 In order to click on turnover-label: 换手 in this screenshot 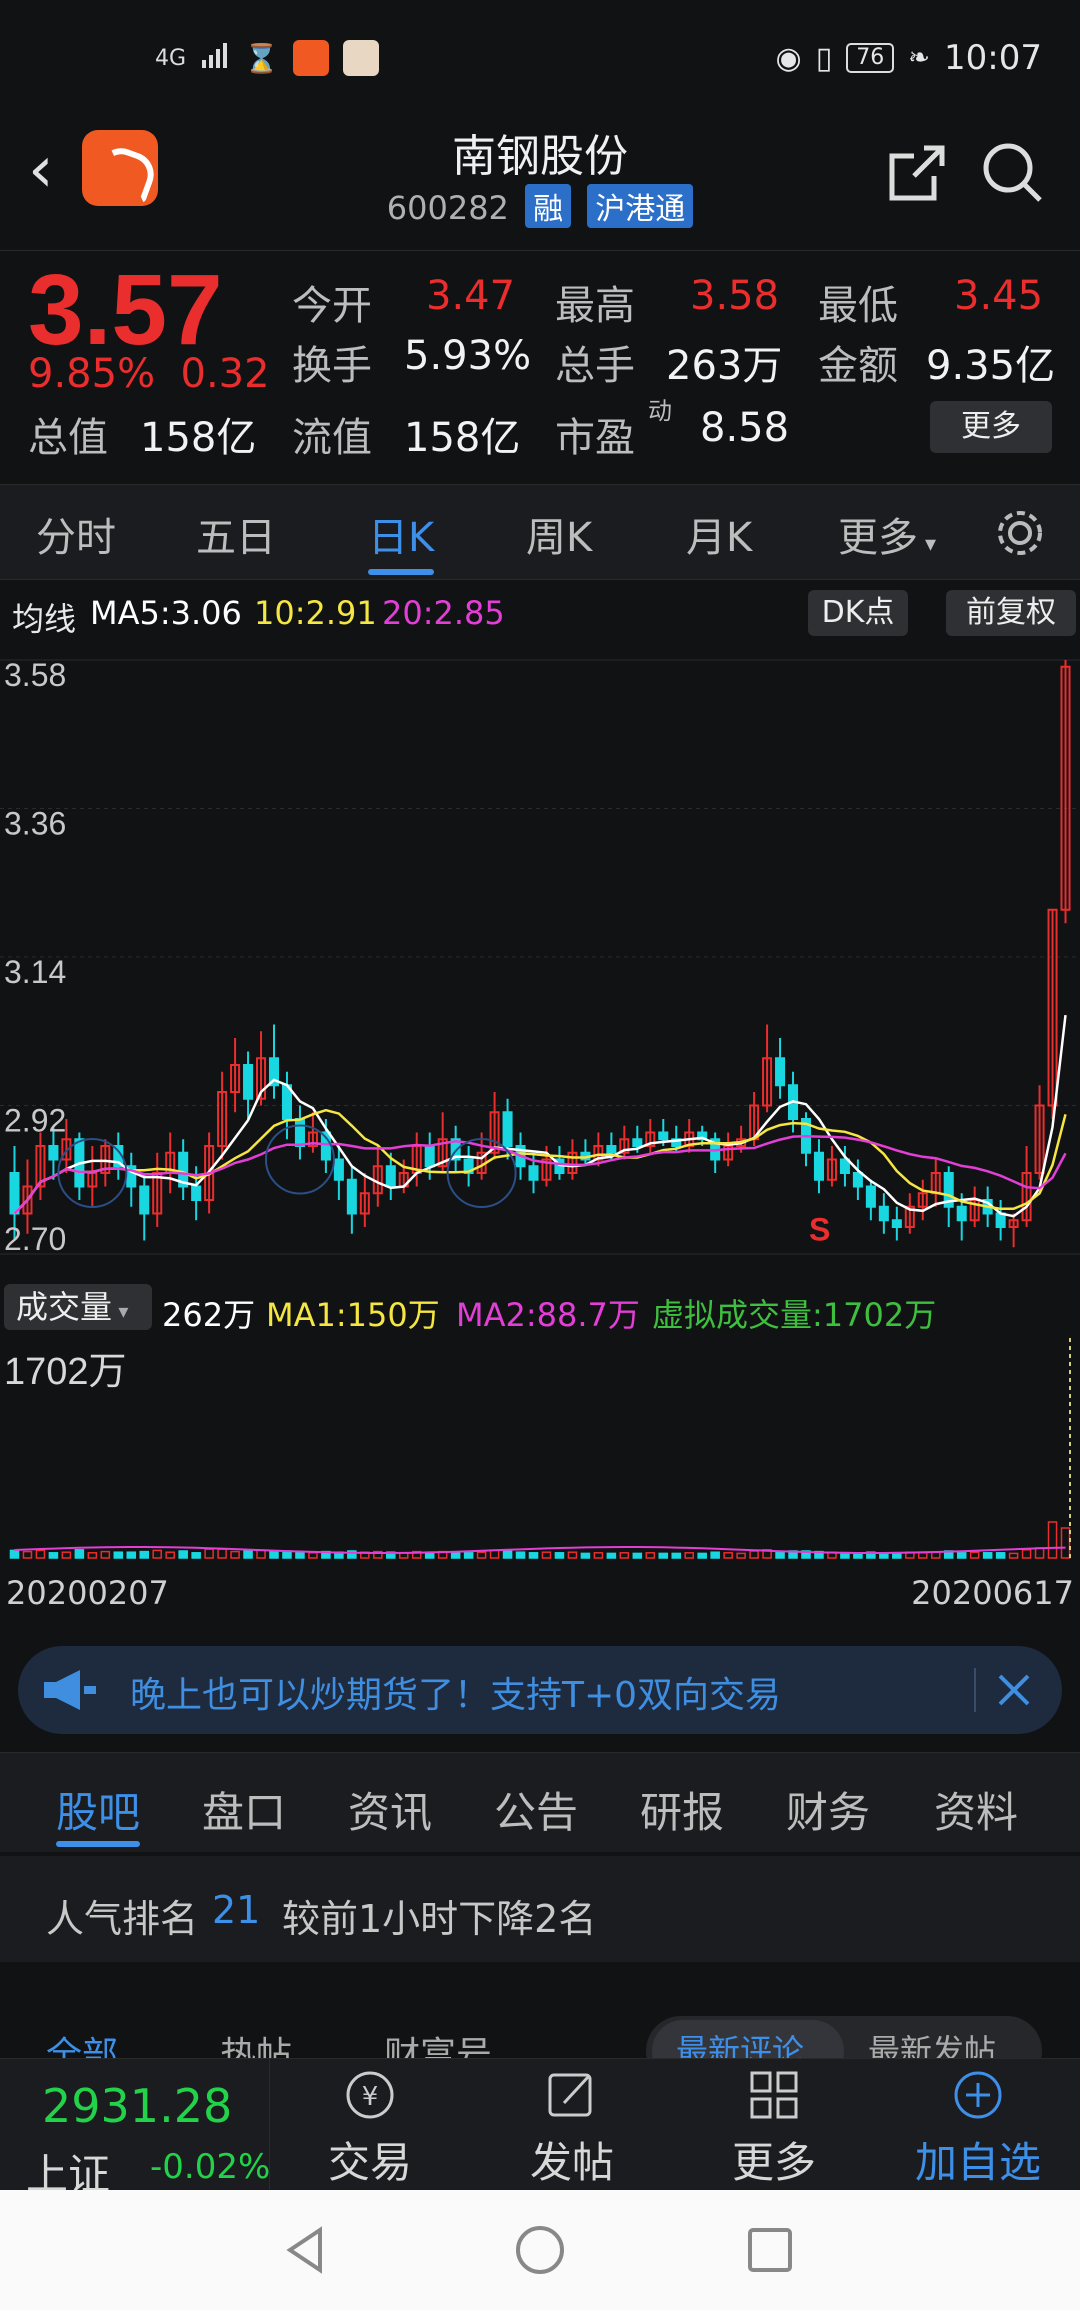, I will do `click(332, 366)`.